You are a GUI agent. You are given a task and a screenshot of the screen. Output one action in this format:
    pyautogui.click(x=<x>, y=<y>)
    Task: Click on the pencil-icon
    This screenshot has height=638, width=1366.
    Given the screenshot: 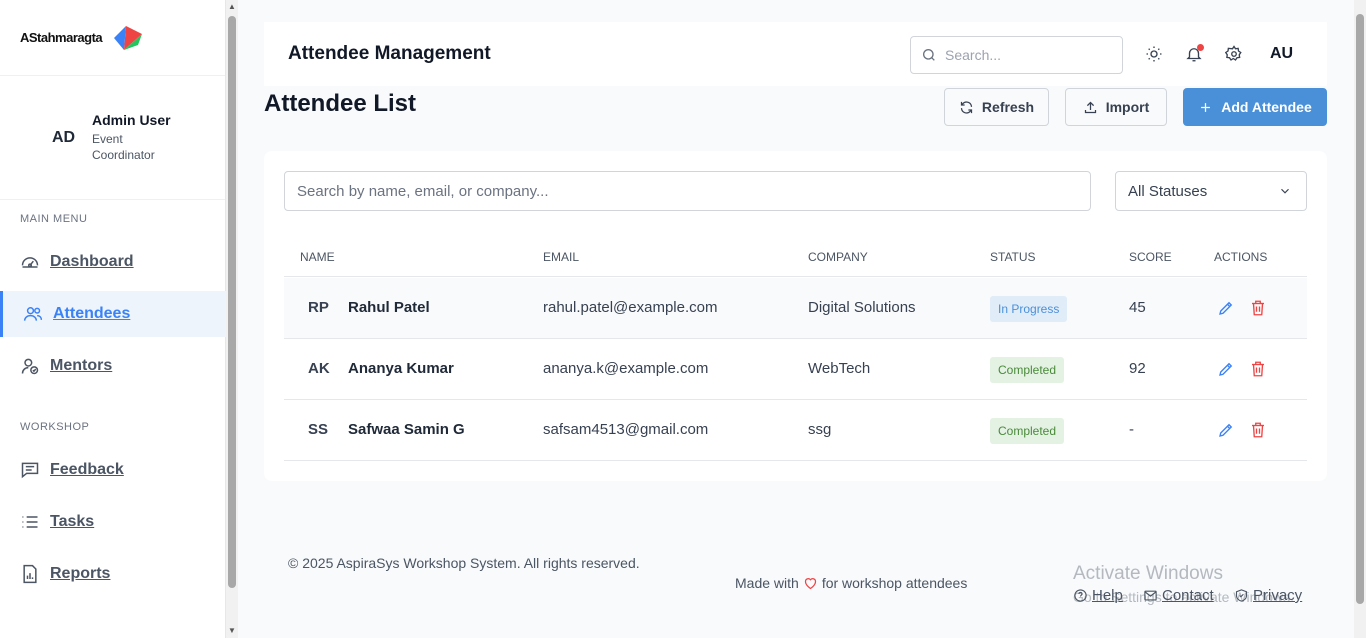 What is the action you would take?
    pyautogui.click(x=1226, y=369)
    